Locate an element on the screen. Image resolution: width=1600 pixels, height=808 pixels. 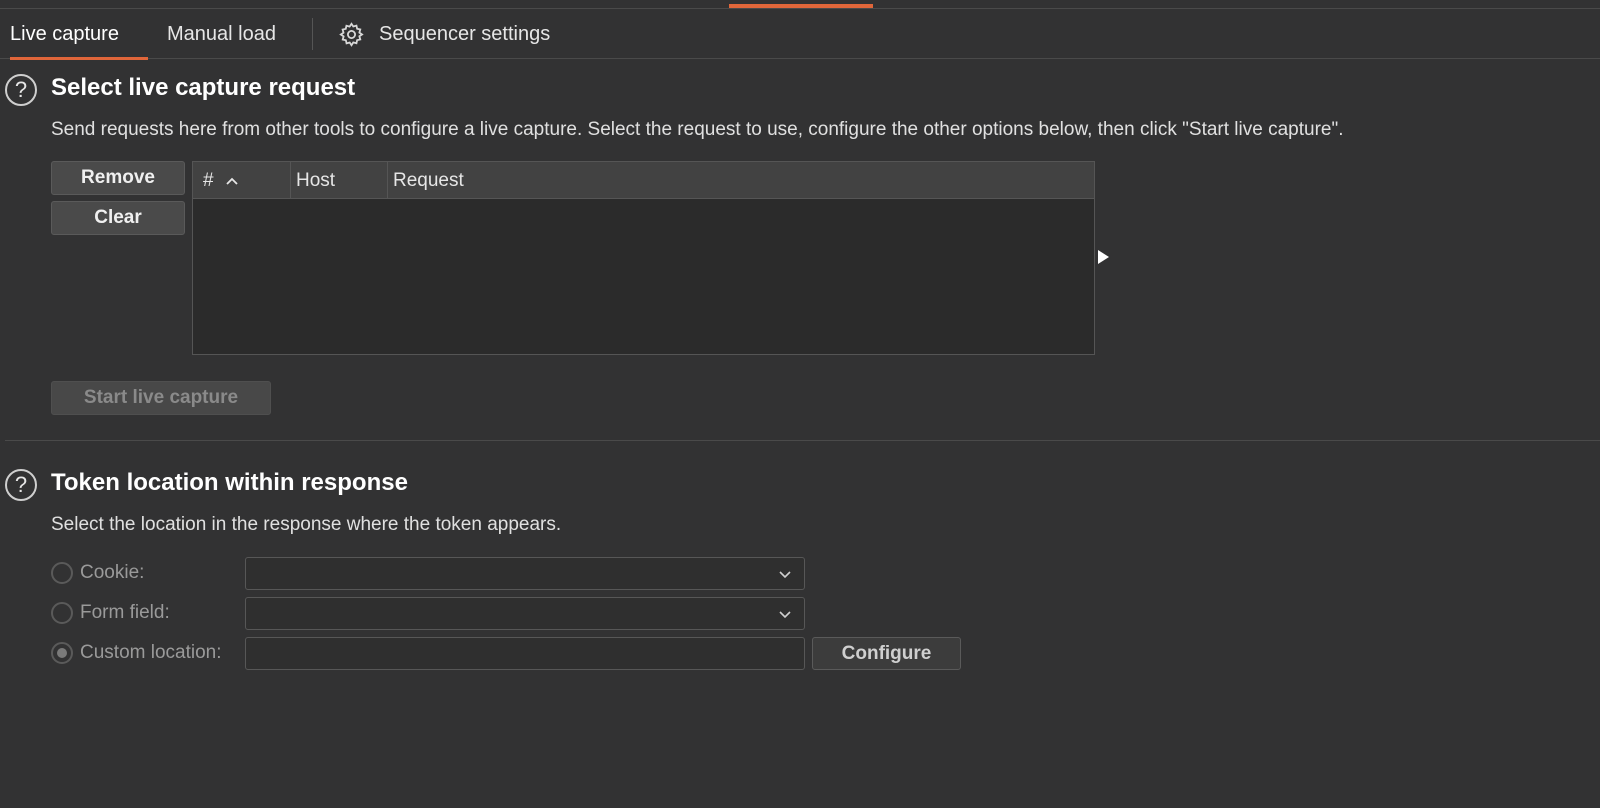
tab-sequencer-settings-label: Sequencer settings is located at coordinates (465, 34).